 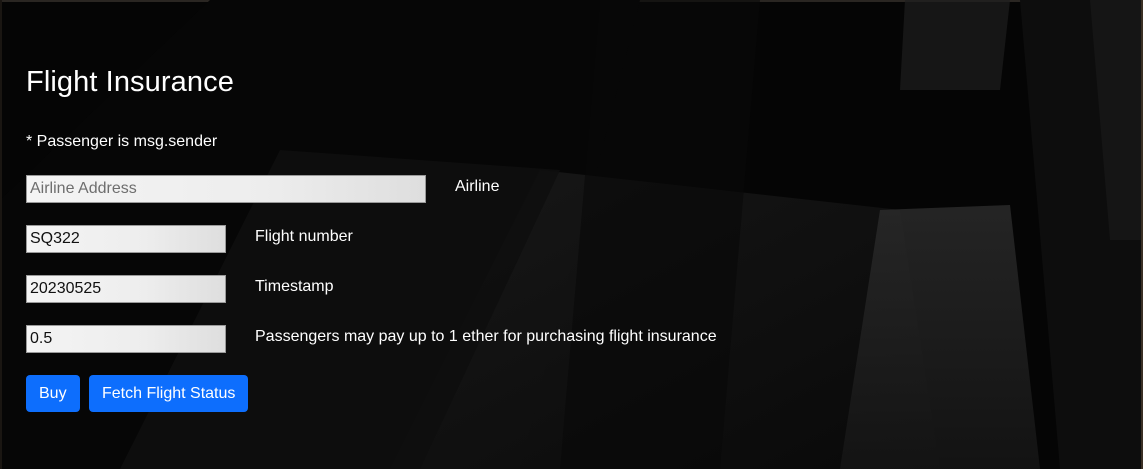 What do you see at coordinates (1, 234) in the screenshot?
I see `frame-left-edge` at bounding box center [1, 234].